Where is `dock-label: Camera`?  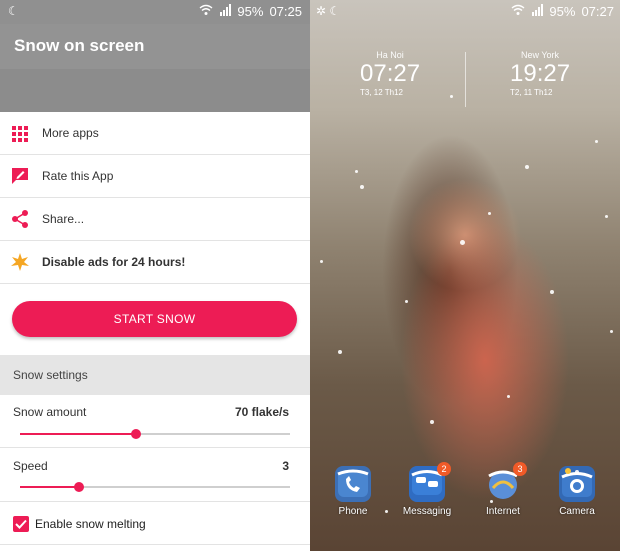 dock-label: Camera is located at coordinates (577, 511).